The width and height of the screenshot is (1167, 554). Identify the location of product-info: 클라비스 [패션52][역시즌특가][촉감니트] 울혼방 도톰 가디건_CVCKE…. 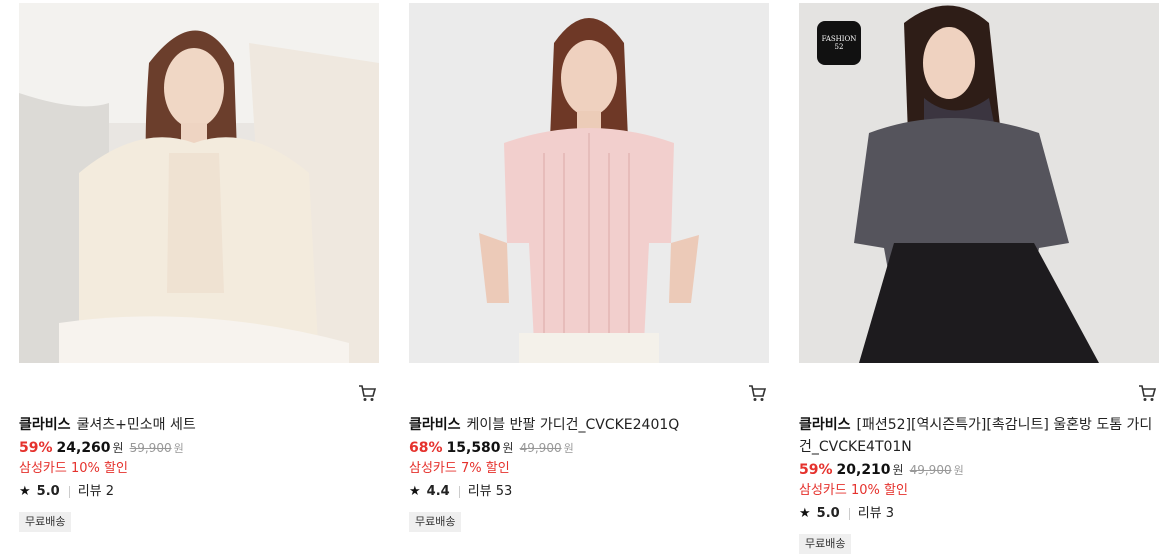
(977, 484).